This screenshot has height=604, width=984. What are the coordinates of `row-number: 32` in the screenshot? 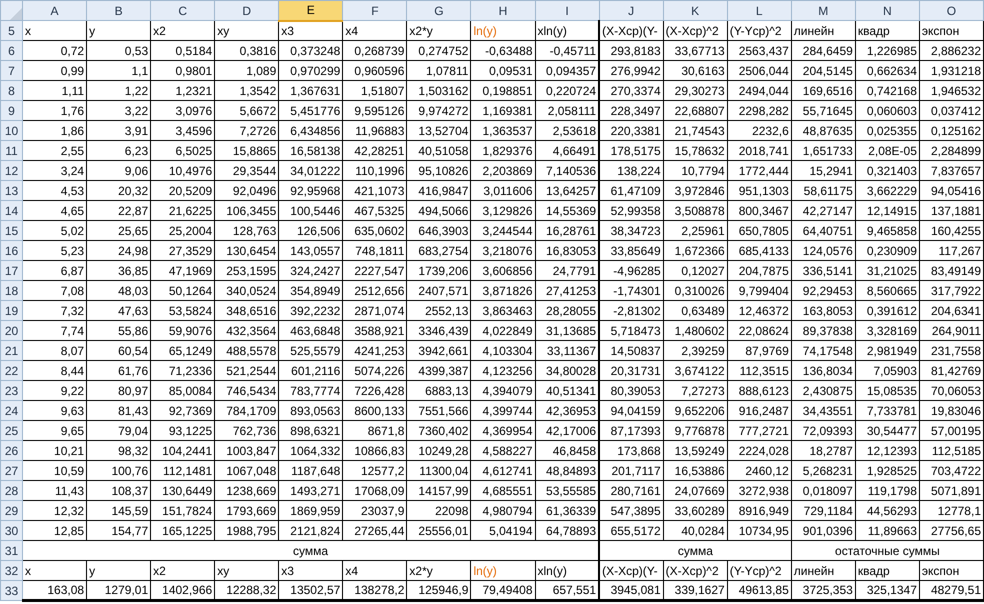 It's located at (11, 570).